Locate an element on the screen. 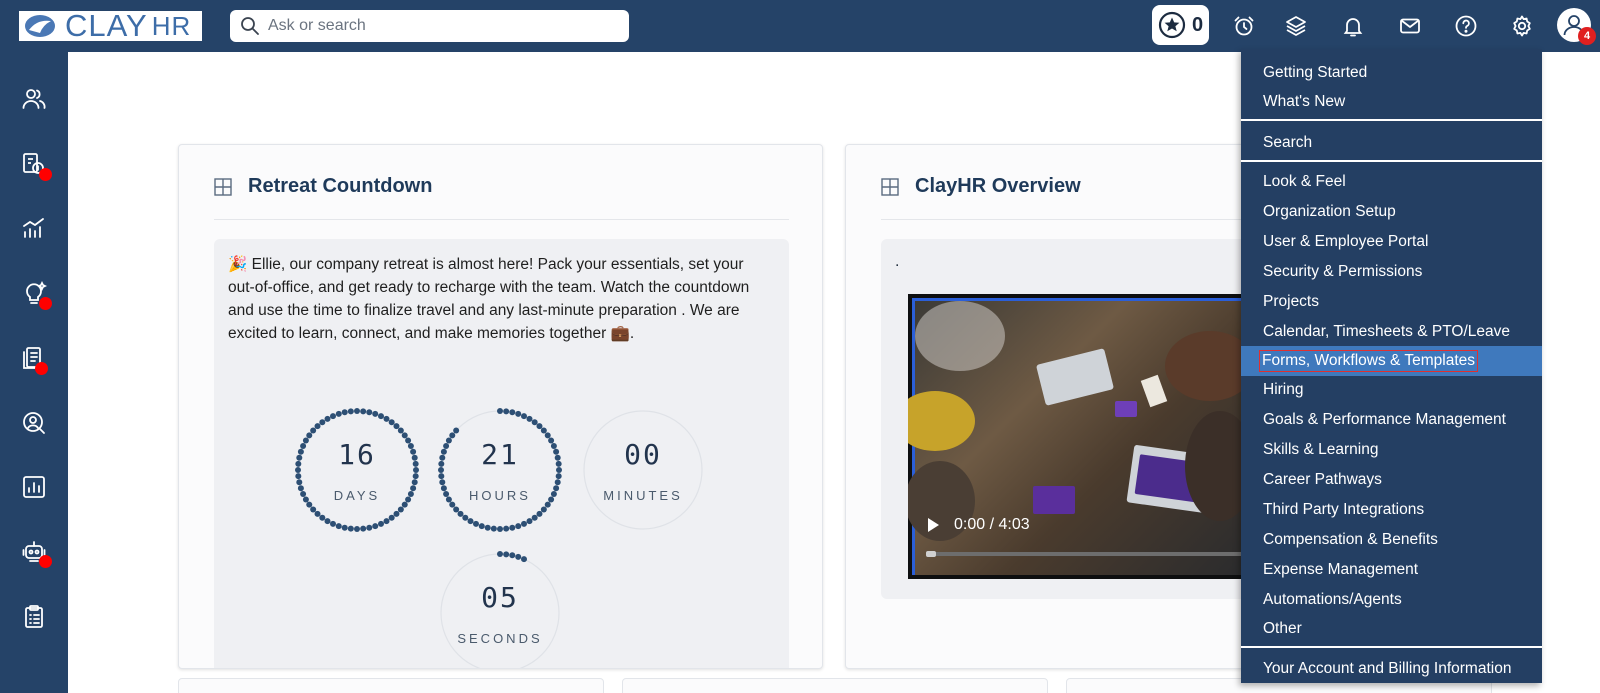 The image size is (1600, 693). menu-item-goals-performance: Goals & Performance Management is located at coordinates (1391, 420).